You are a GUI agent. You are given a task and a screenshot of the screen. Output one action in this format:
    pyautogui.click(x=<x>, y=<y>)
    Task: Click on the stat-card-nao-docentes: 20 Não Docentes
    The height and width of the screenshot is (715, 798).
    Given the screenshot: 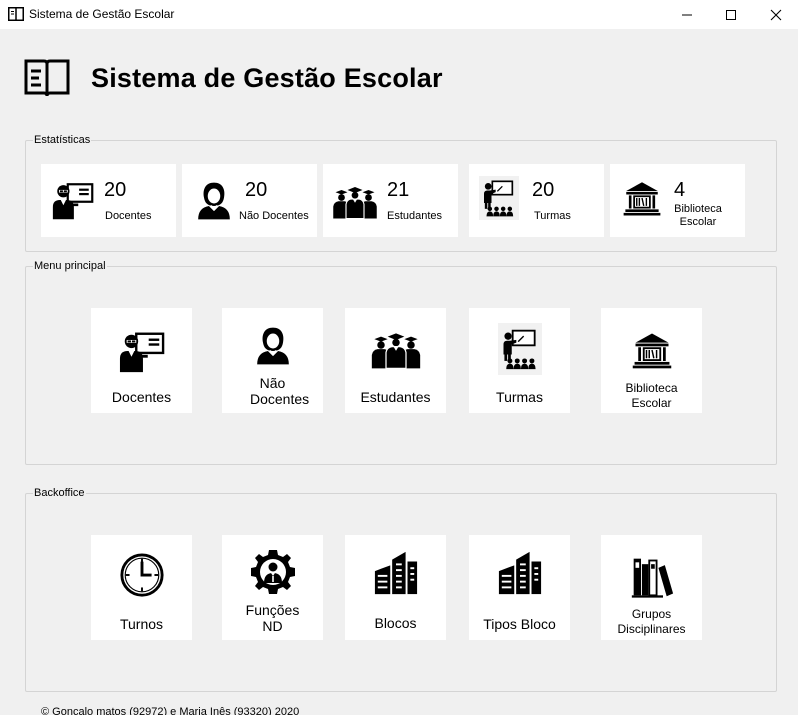 What is the action you would take?
    pyautogui.click(x=249, y=200)
    